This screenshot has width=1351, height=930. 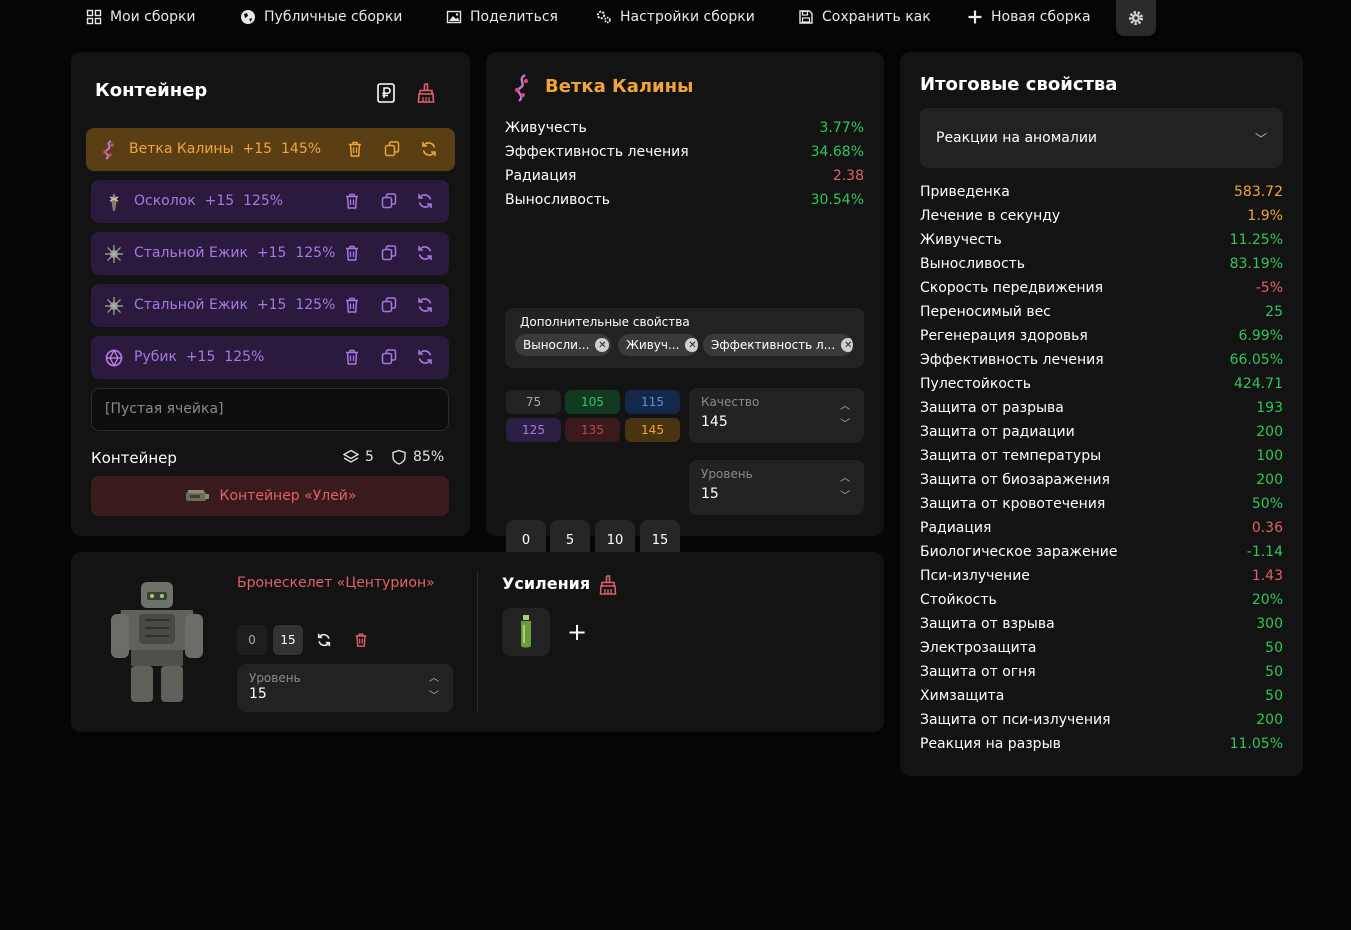 I want to click on quality-option: 115, so click(x=652, y=402).